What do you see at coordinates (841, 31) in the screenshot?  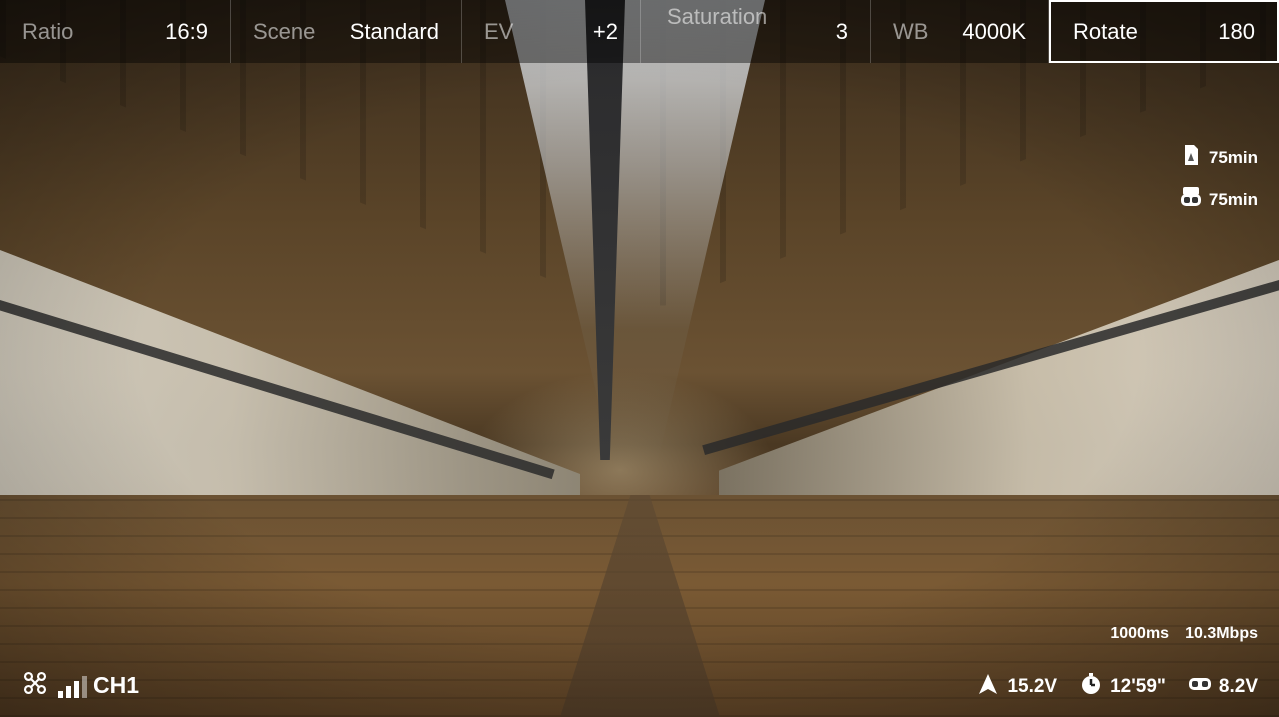 I see `setting-value: 3` at bounding box center [841, 31].